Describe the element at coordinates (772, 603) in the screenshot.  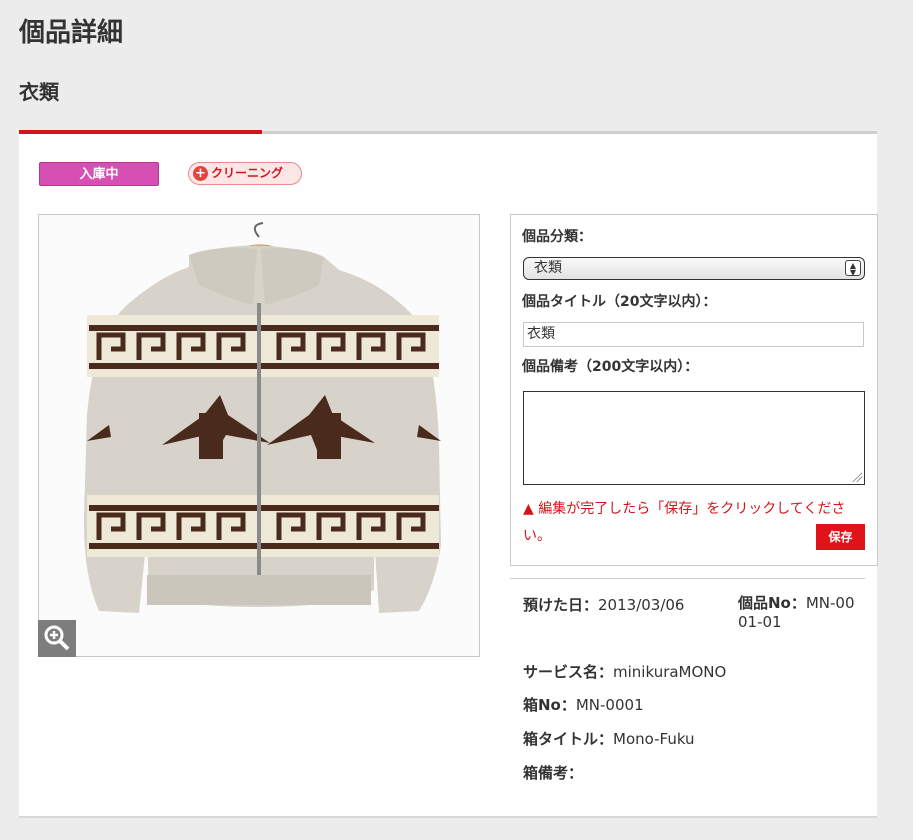
I see `item-number-label: 個品No：` at that location.